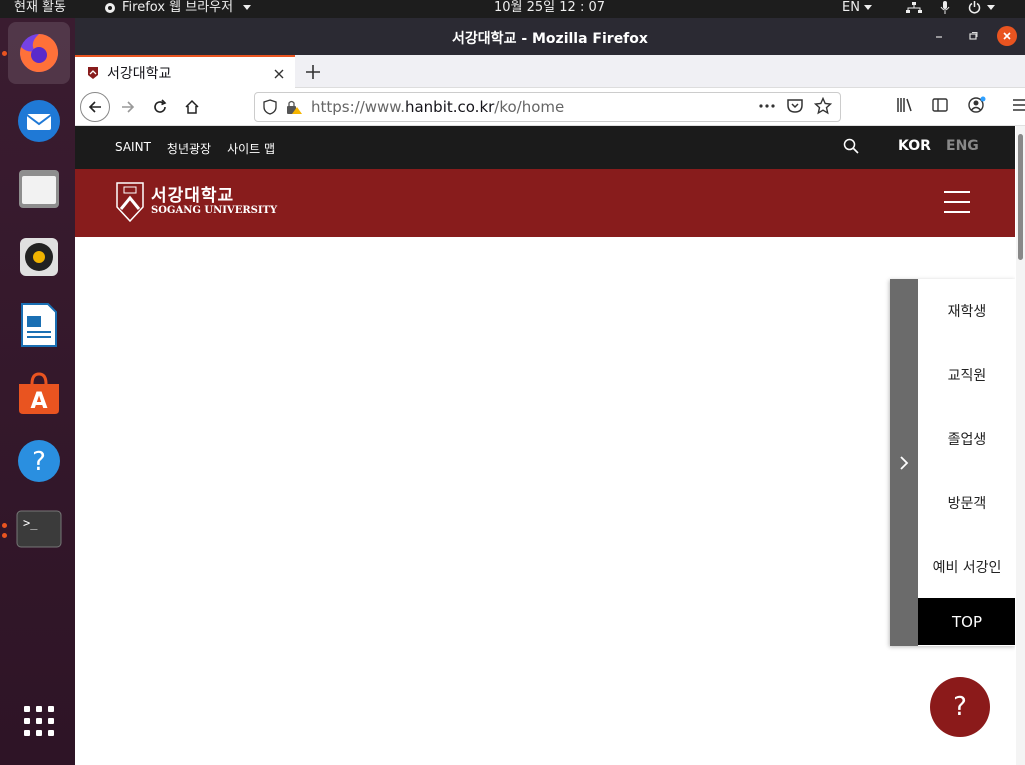 The height and width of the screenshot is (765, 1025). What do you see at coordinates (795, 106) in the screenshot?
I see `pocket-icon` at bounding box center [795, 106].